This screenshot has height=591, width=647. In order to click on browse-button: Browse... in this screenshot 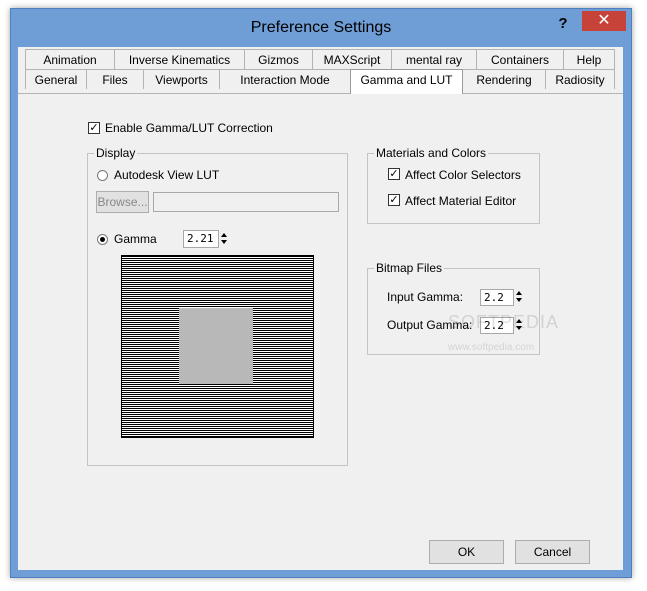, I will do `click(122, 202)`.